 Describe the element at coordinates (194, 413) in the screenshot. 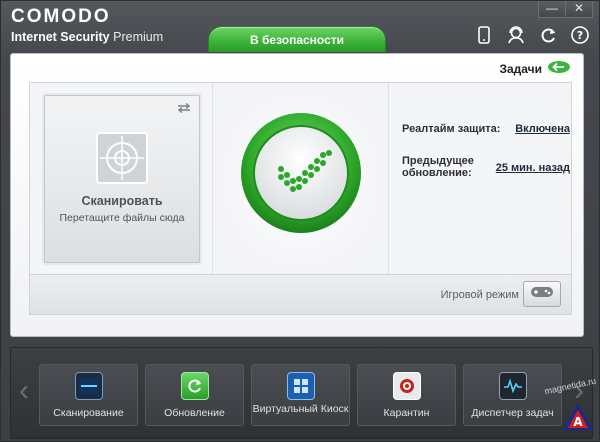

I see `dock-tile-label: Обновление` at that location.